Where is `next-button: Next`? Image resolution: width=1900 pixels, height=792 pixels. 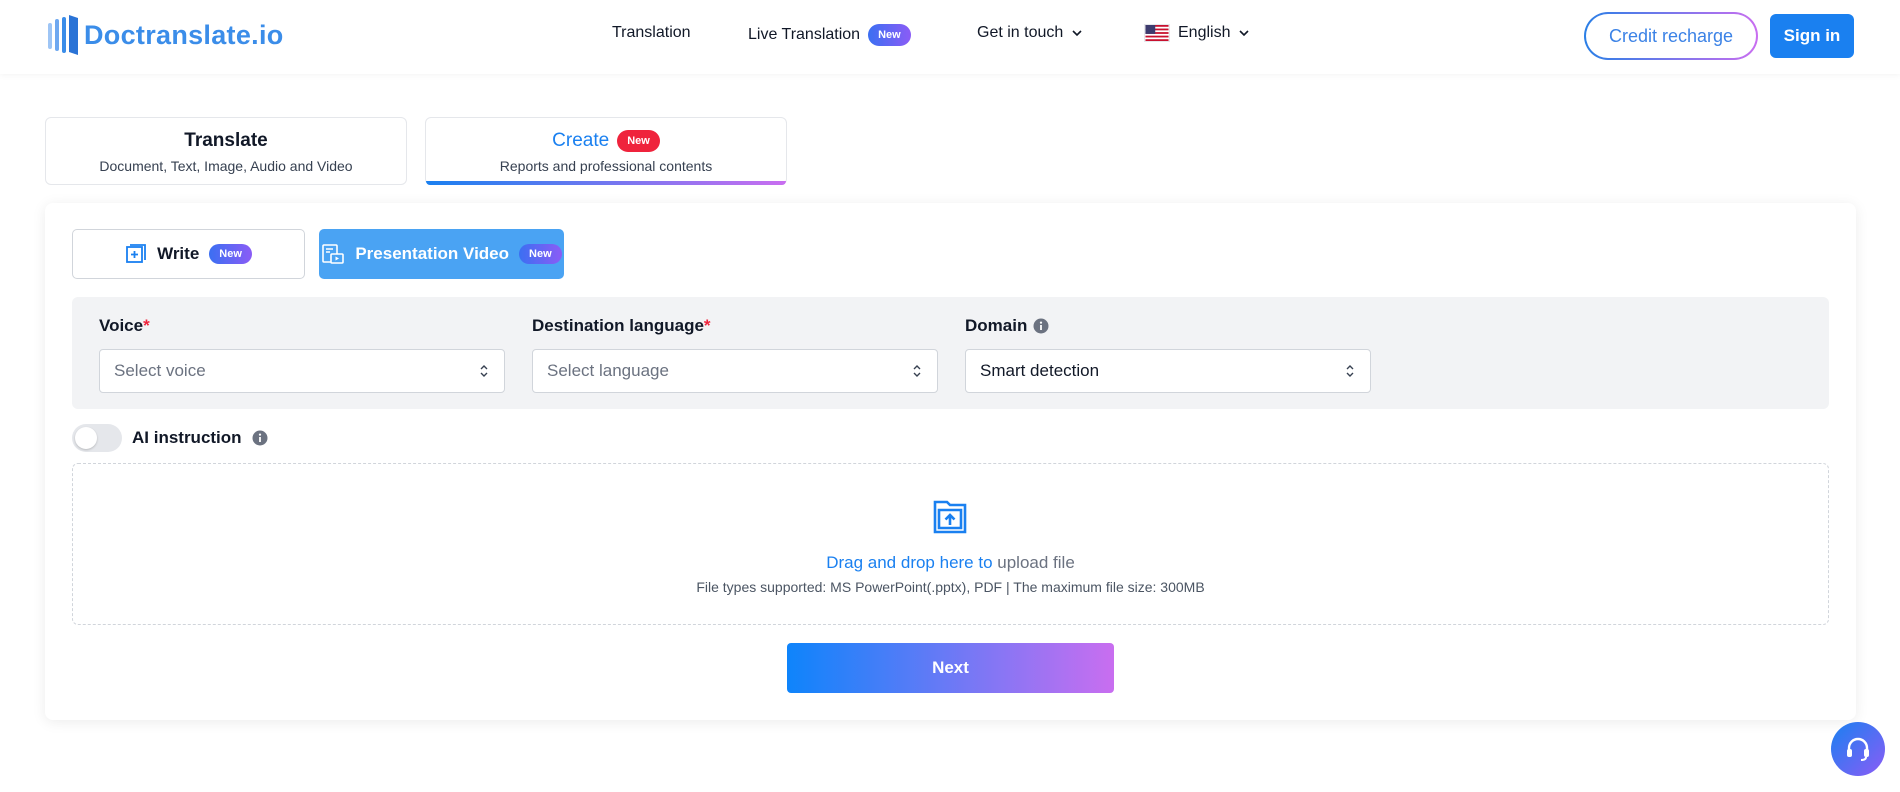 next-button: Next is located at coordinates (950, 668).